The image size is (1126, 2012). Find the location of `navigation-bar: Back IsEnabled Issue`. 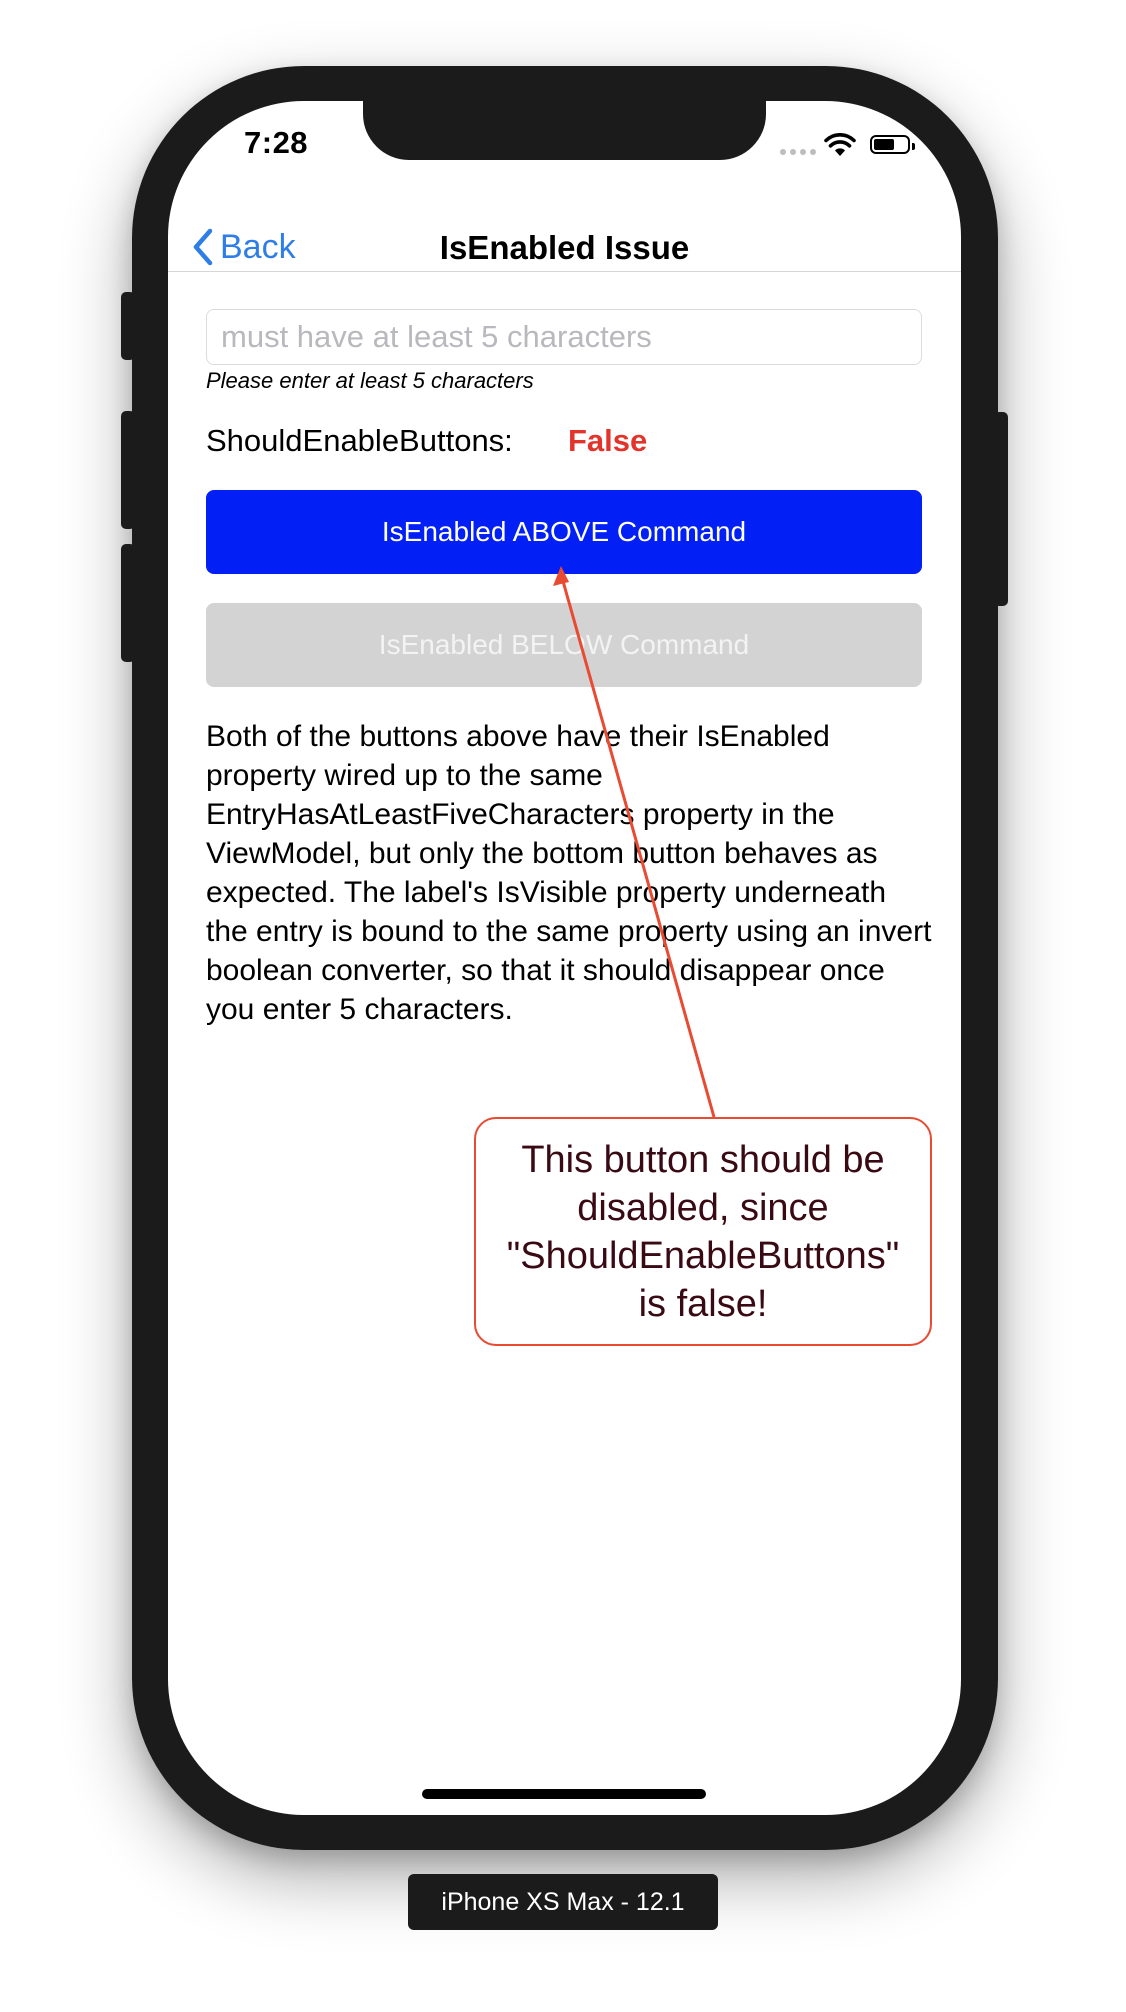

navigation-bar: Back IsEnabled Issue is located at coordinates (564, 236).